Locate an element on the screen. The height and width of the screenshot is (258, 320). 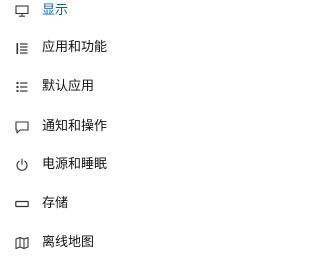
sidebar-item-power-sleep: 电源和睡眠 is located at coordinates (129, 165).